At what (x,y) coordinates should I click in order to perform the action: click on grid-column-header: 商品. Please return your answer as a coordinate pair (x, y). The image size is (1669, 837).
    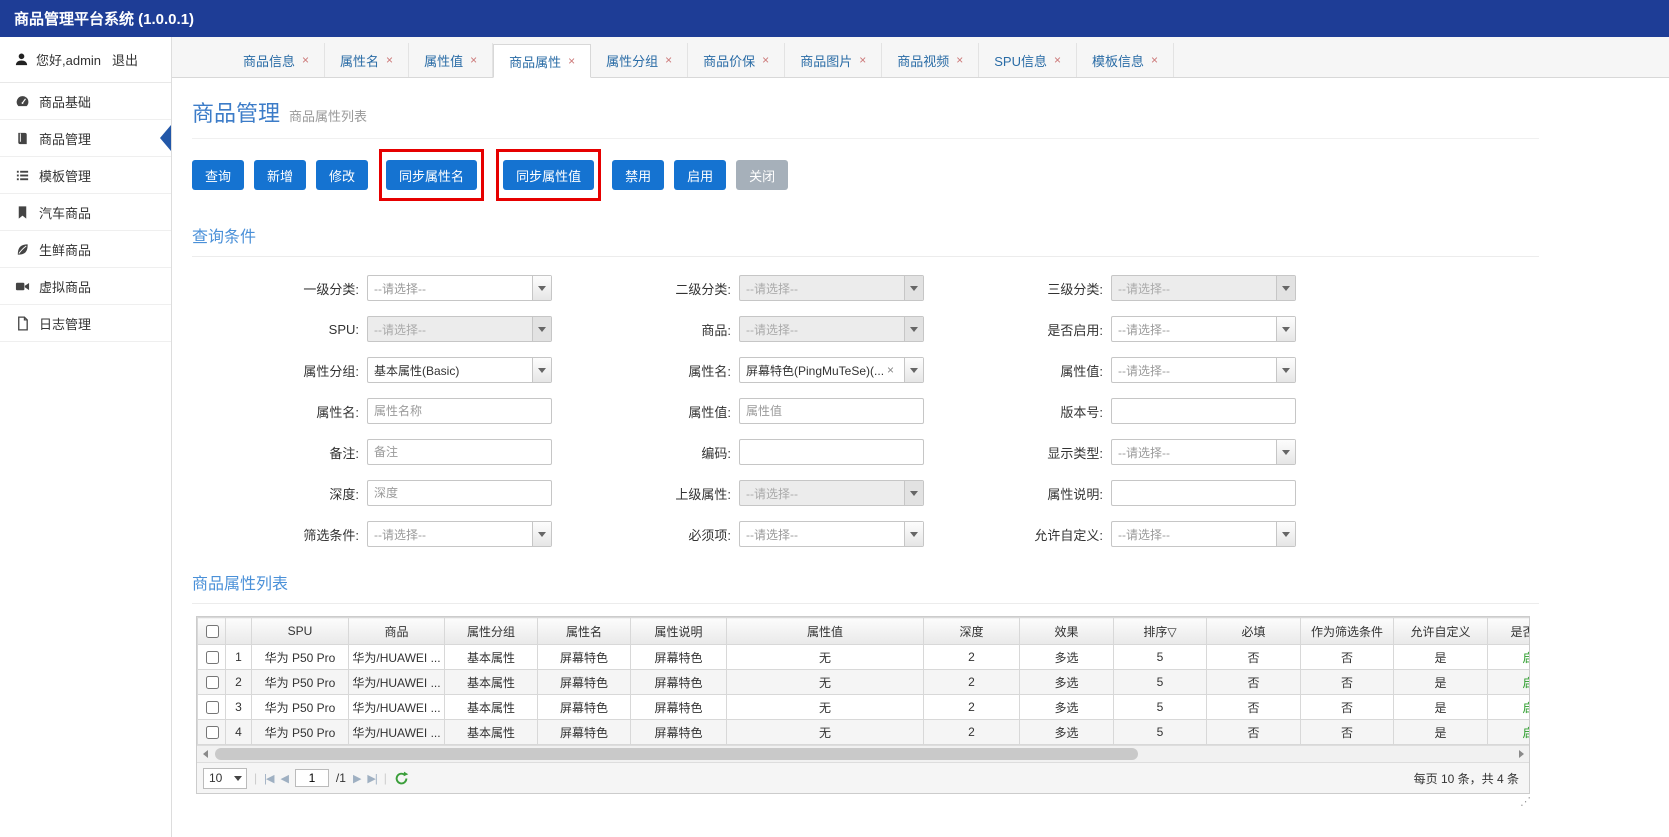
    Looking at the image, I should click on (396, 631).